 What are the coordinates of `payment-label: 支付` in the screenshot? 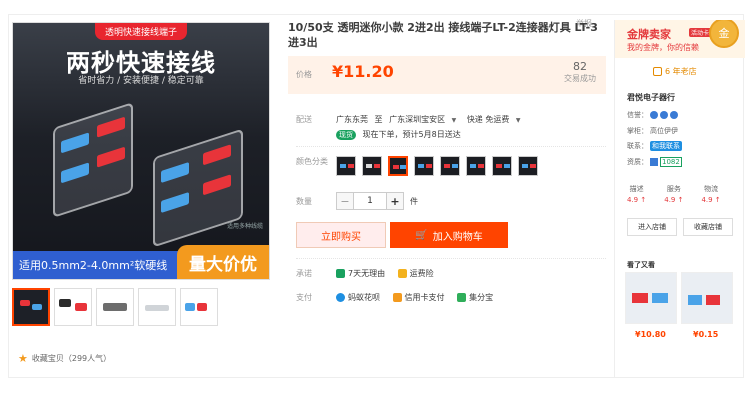 It's located at (304, 297).